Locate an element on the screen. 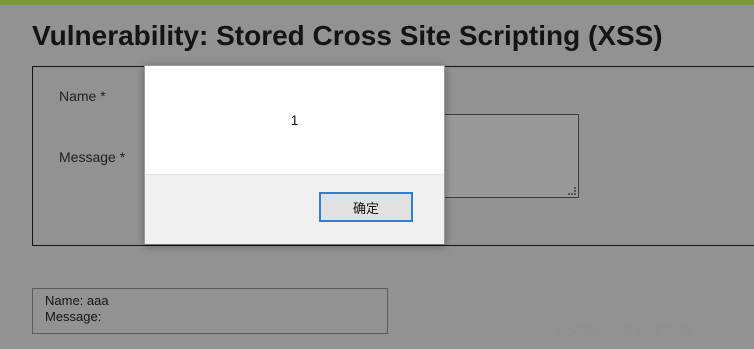 This screenshot has height=349, width=754. dialog-footer: 确定 is located at coordinates (294, 209).